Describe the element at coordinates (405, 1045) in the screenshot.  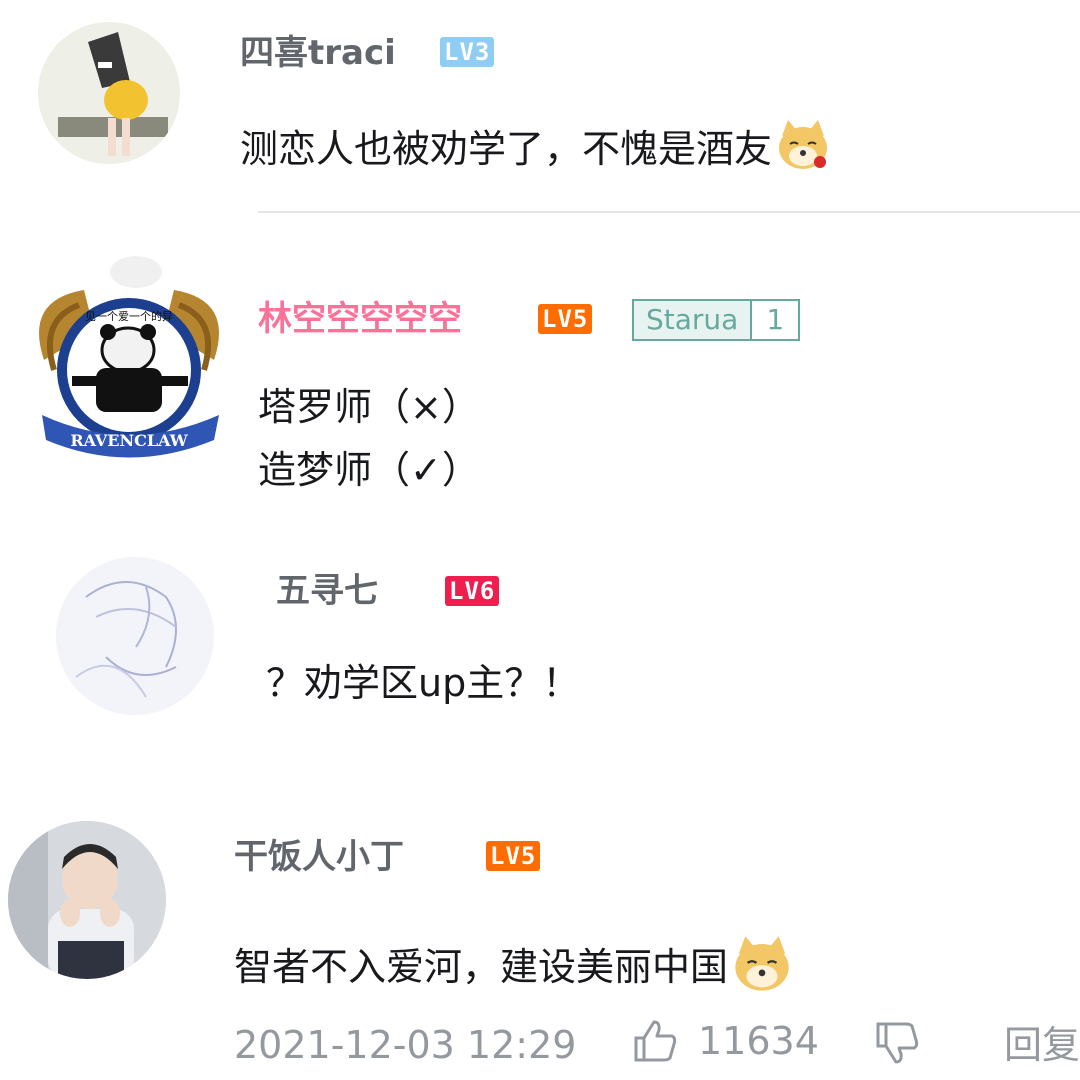
I see `comment-timestamp: 2021-12-03 12:29` at that location.